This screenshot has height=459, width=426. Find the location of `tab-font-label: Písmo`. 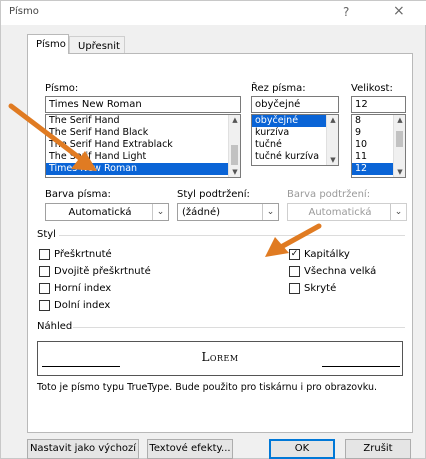

tab-font-label: Písmo is located at coordinates (51, 44).